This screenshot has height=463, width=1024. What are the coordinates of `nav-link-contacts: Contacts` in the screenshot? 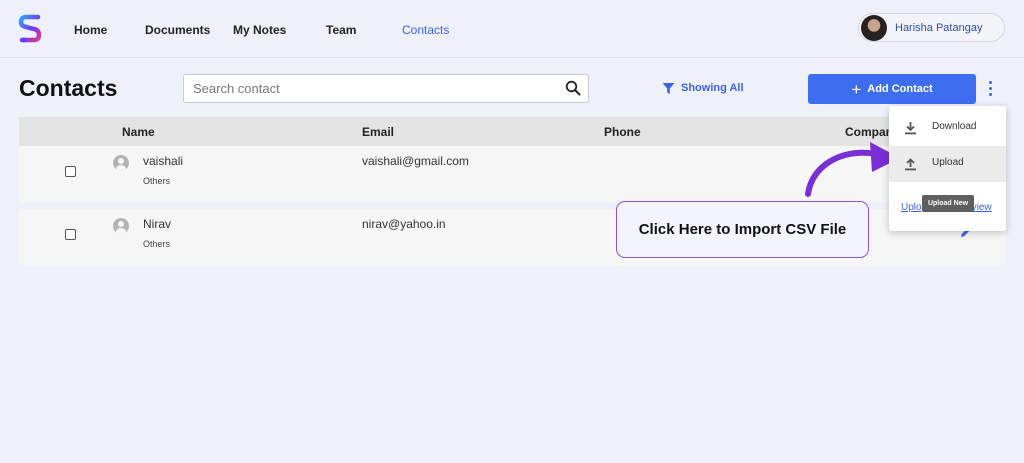 It's located at (425, 30).